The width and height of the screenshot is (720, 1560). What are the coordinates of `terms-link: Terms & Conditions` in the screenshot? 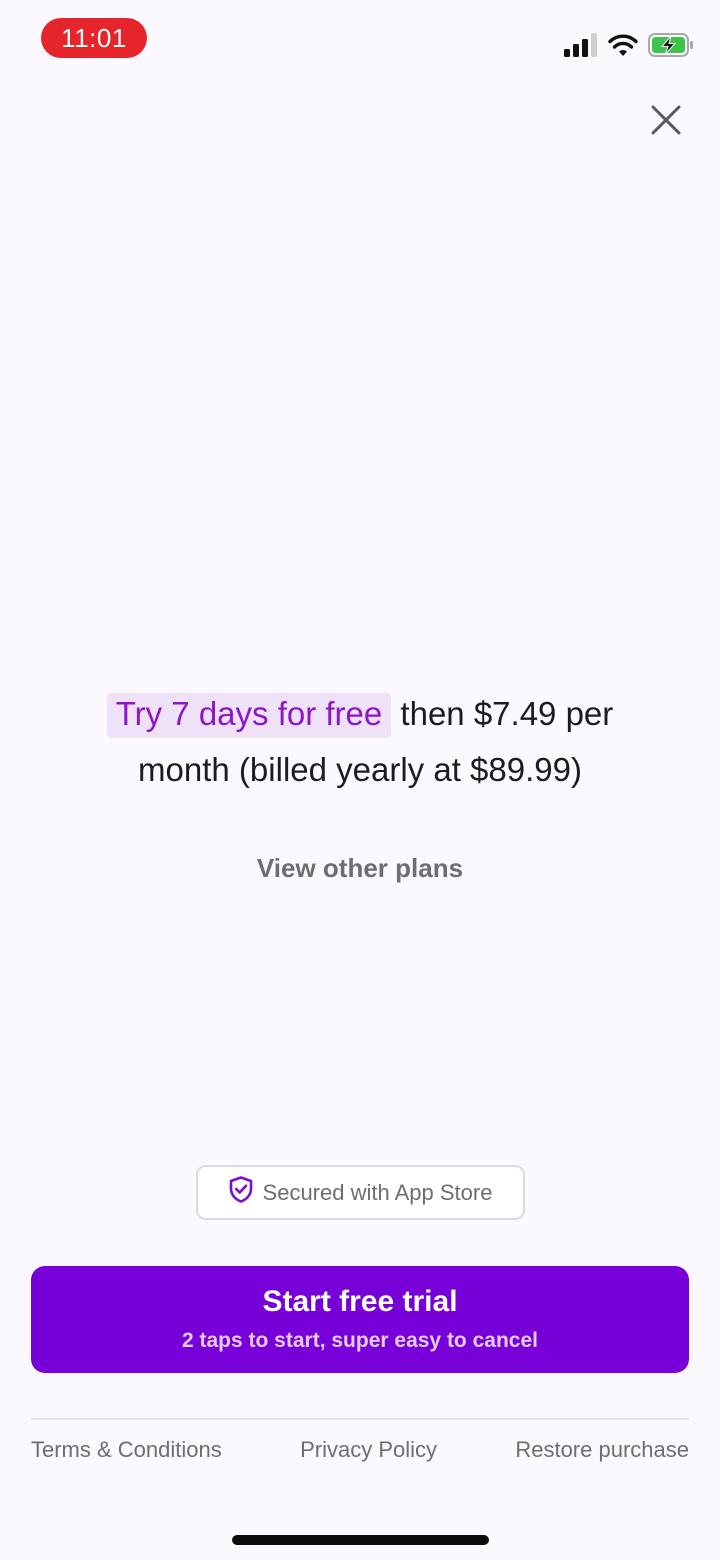 It's located at (126, 1450).